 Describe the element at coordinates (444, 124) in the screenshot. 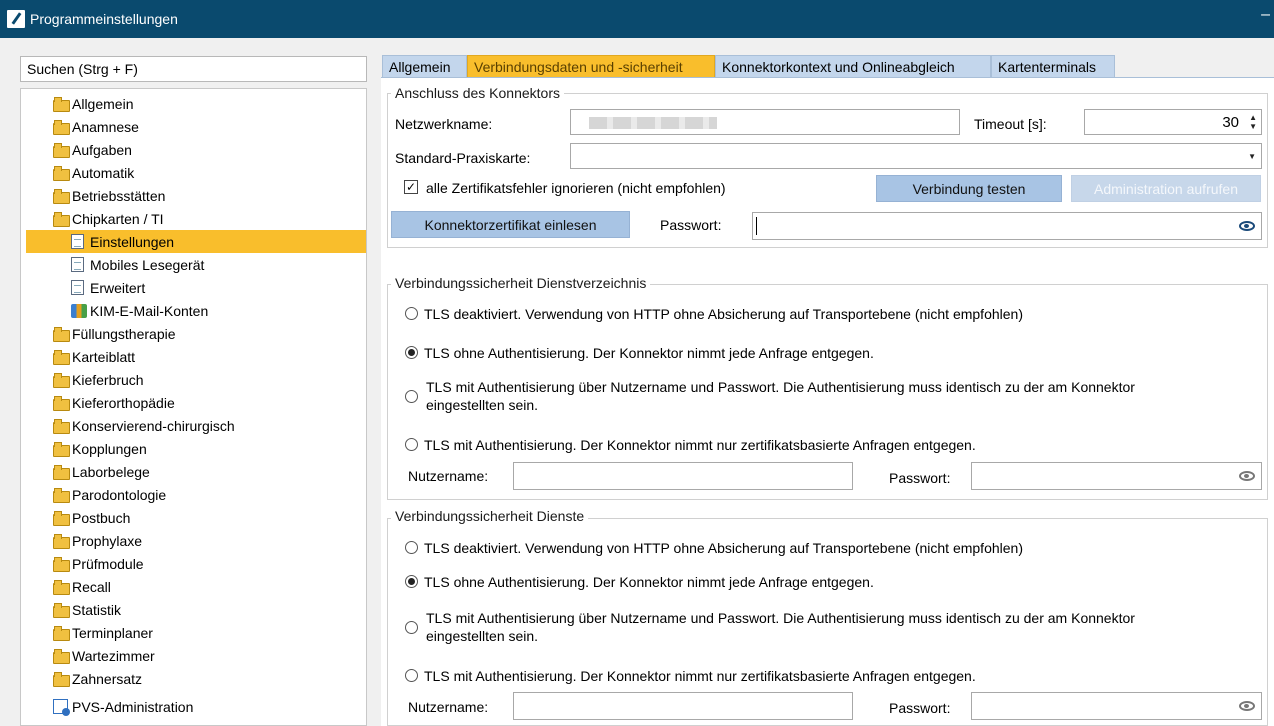

I see `netzwerkname-label: Netzwerkname:` at that location.